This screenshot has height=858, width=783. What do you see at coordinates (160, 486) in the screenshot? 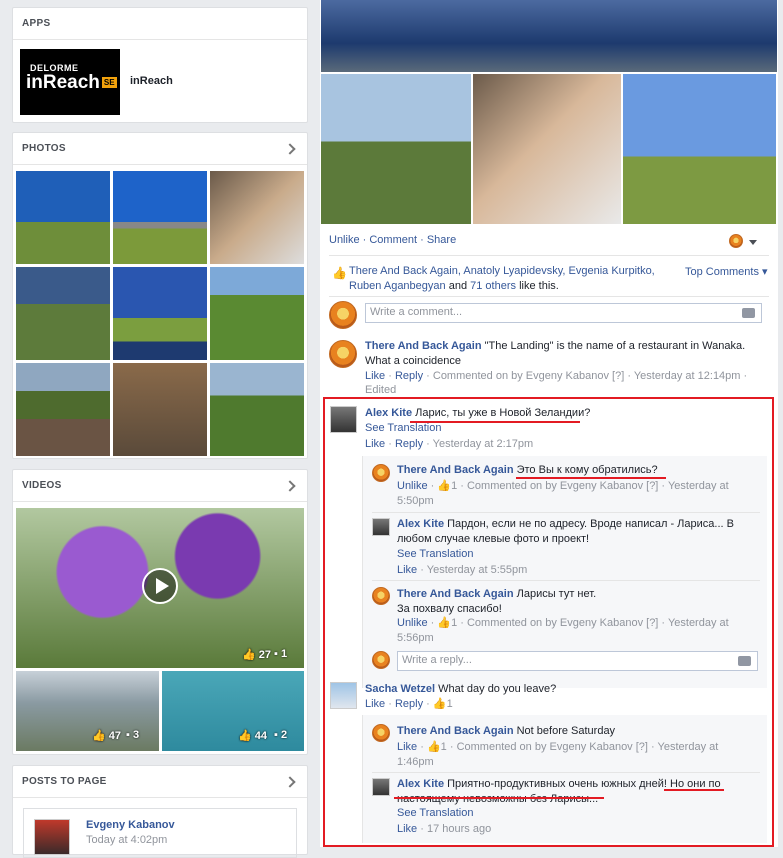
I see `videos-header: VIDEOS` at bounding box center [160, 486].